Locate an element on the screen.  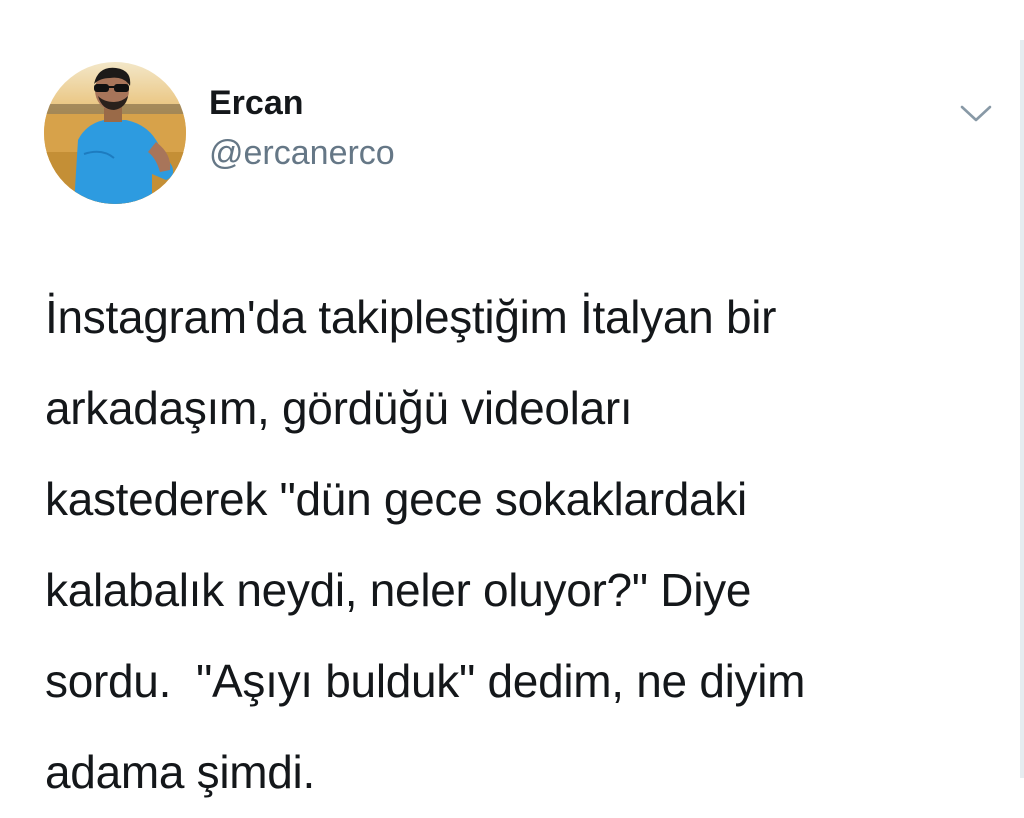
profile-photo-icon is located at coordinates (115, 133).